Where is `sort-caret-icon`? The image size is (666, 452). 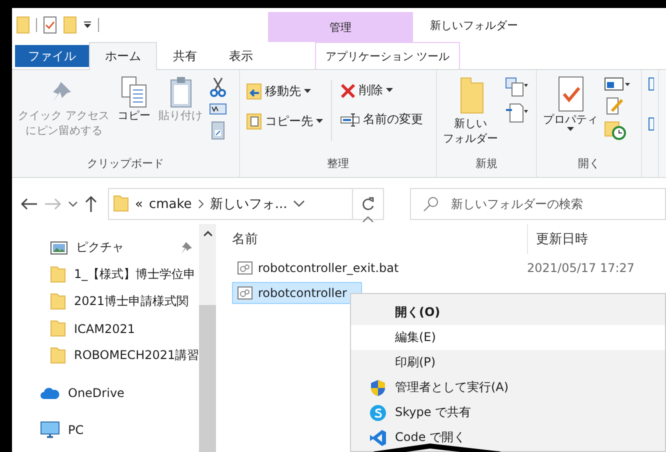
sort-caret-icon is located at coordinates (368, 219).